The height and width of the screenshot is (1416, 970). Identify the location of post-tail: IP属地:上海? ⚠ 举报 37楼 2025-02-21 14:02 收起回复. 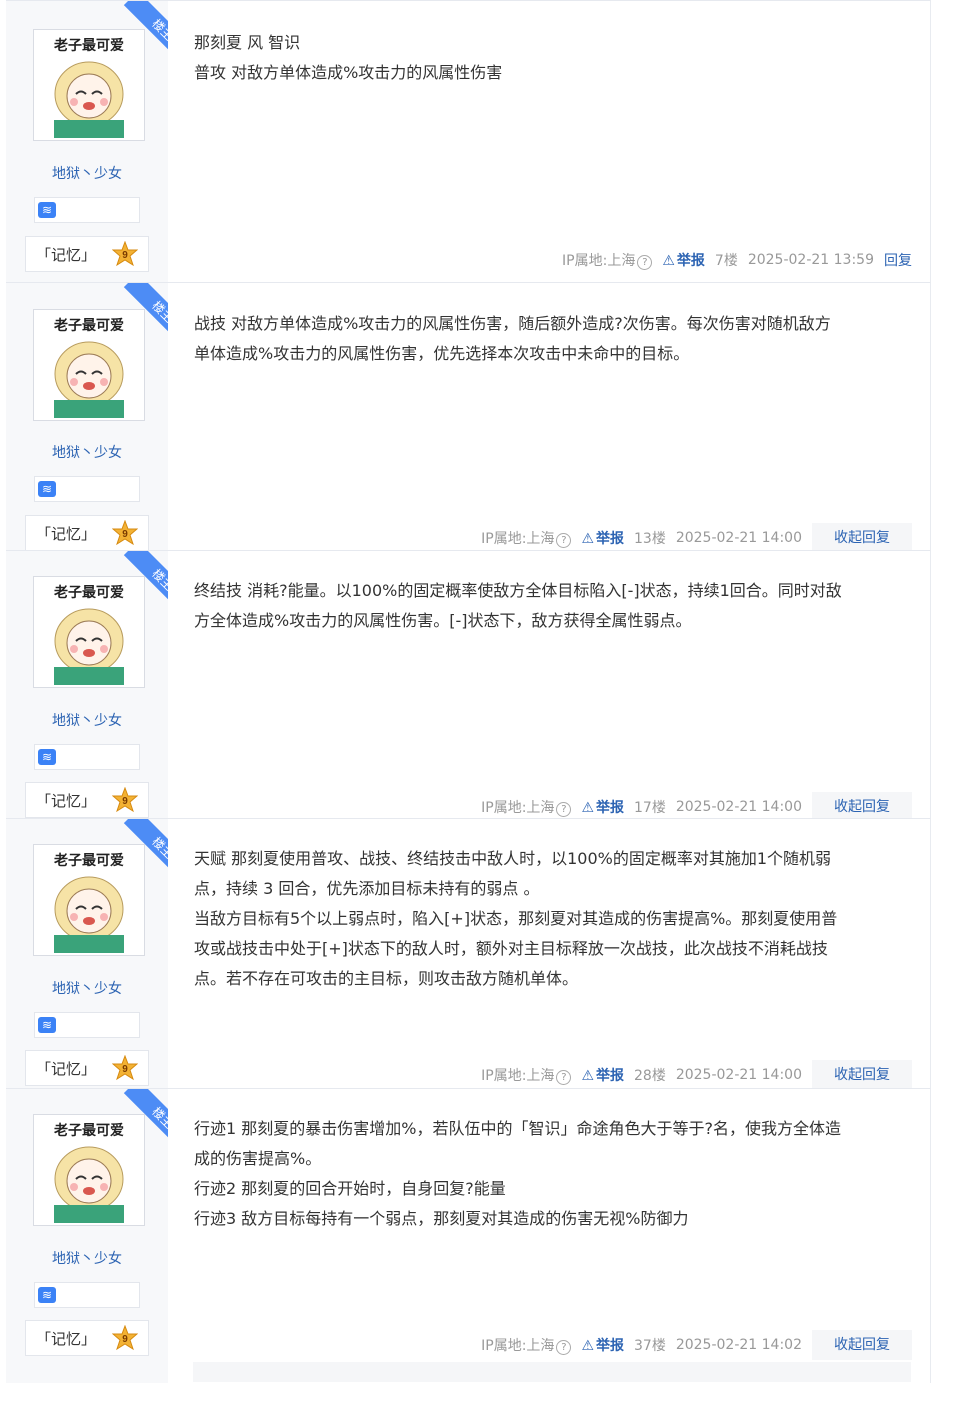
(696, 1345).